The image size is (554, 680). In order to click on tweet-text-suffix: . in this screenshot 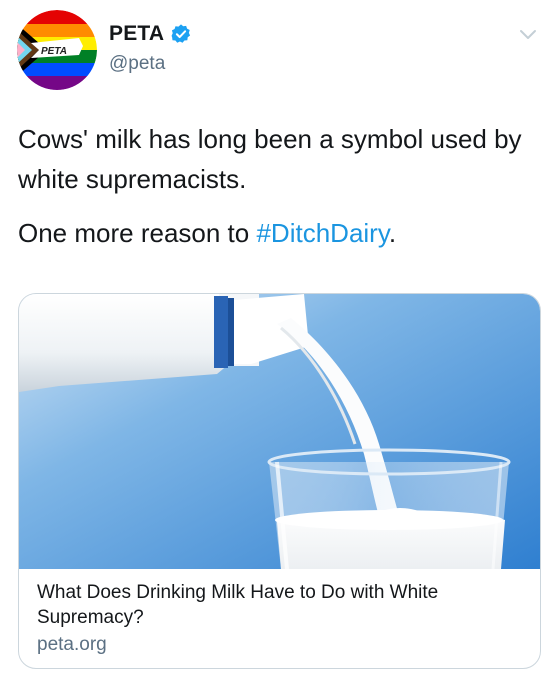, I will do `click(392, 233)`.